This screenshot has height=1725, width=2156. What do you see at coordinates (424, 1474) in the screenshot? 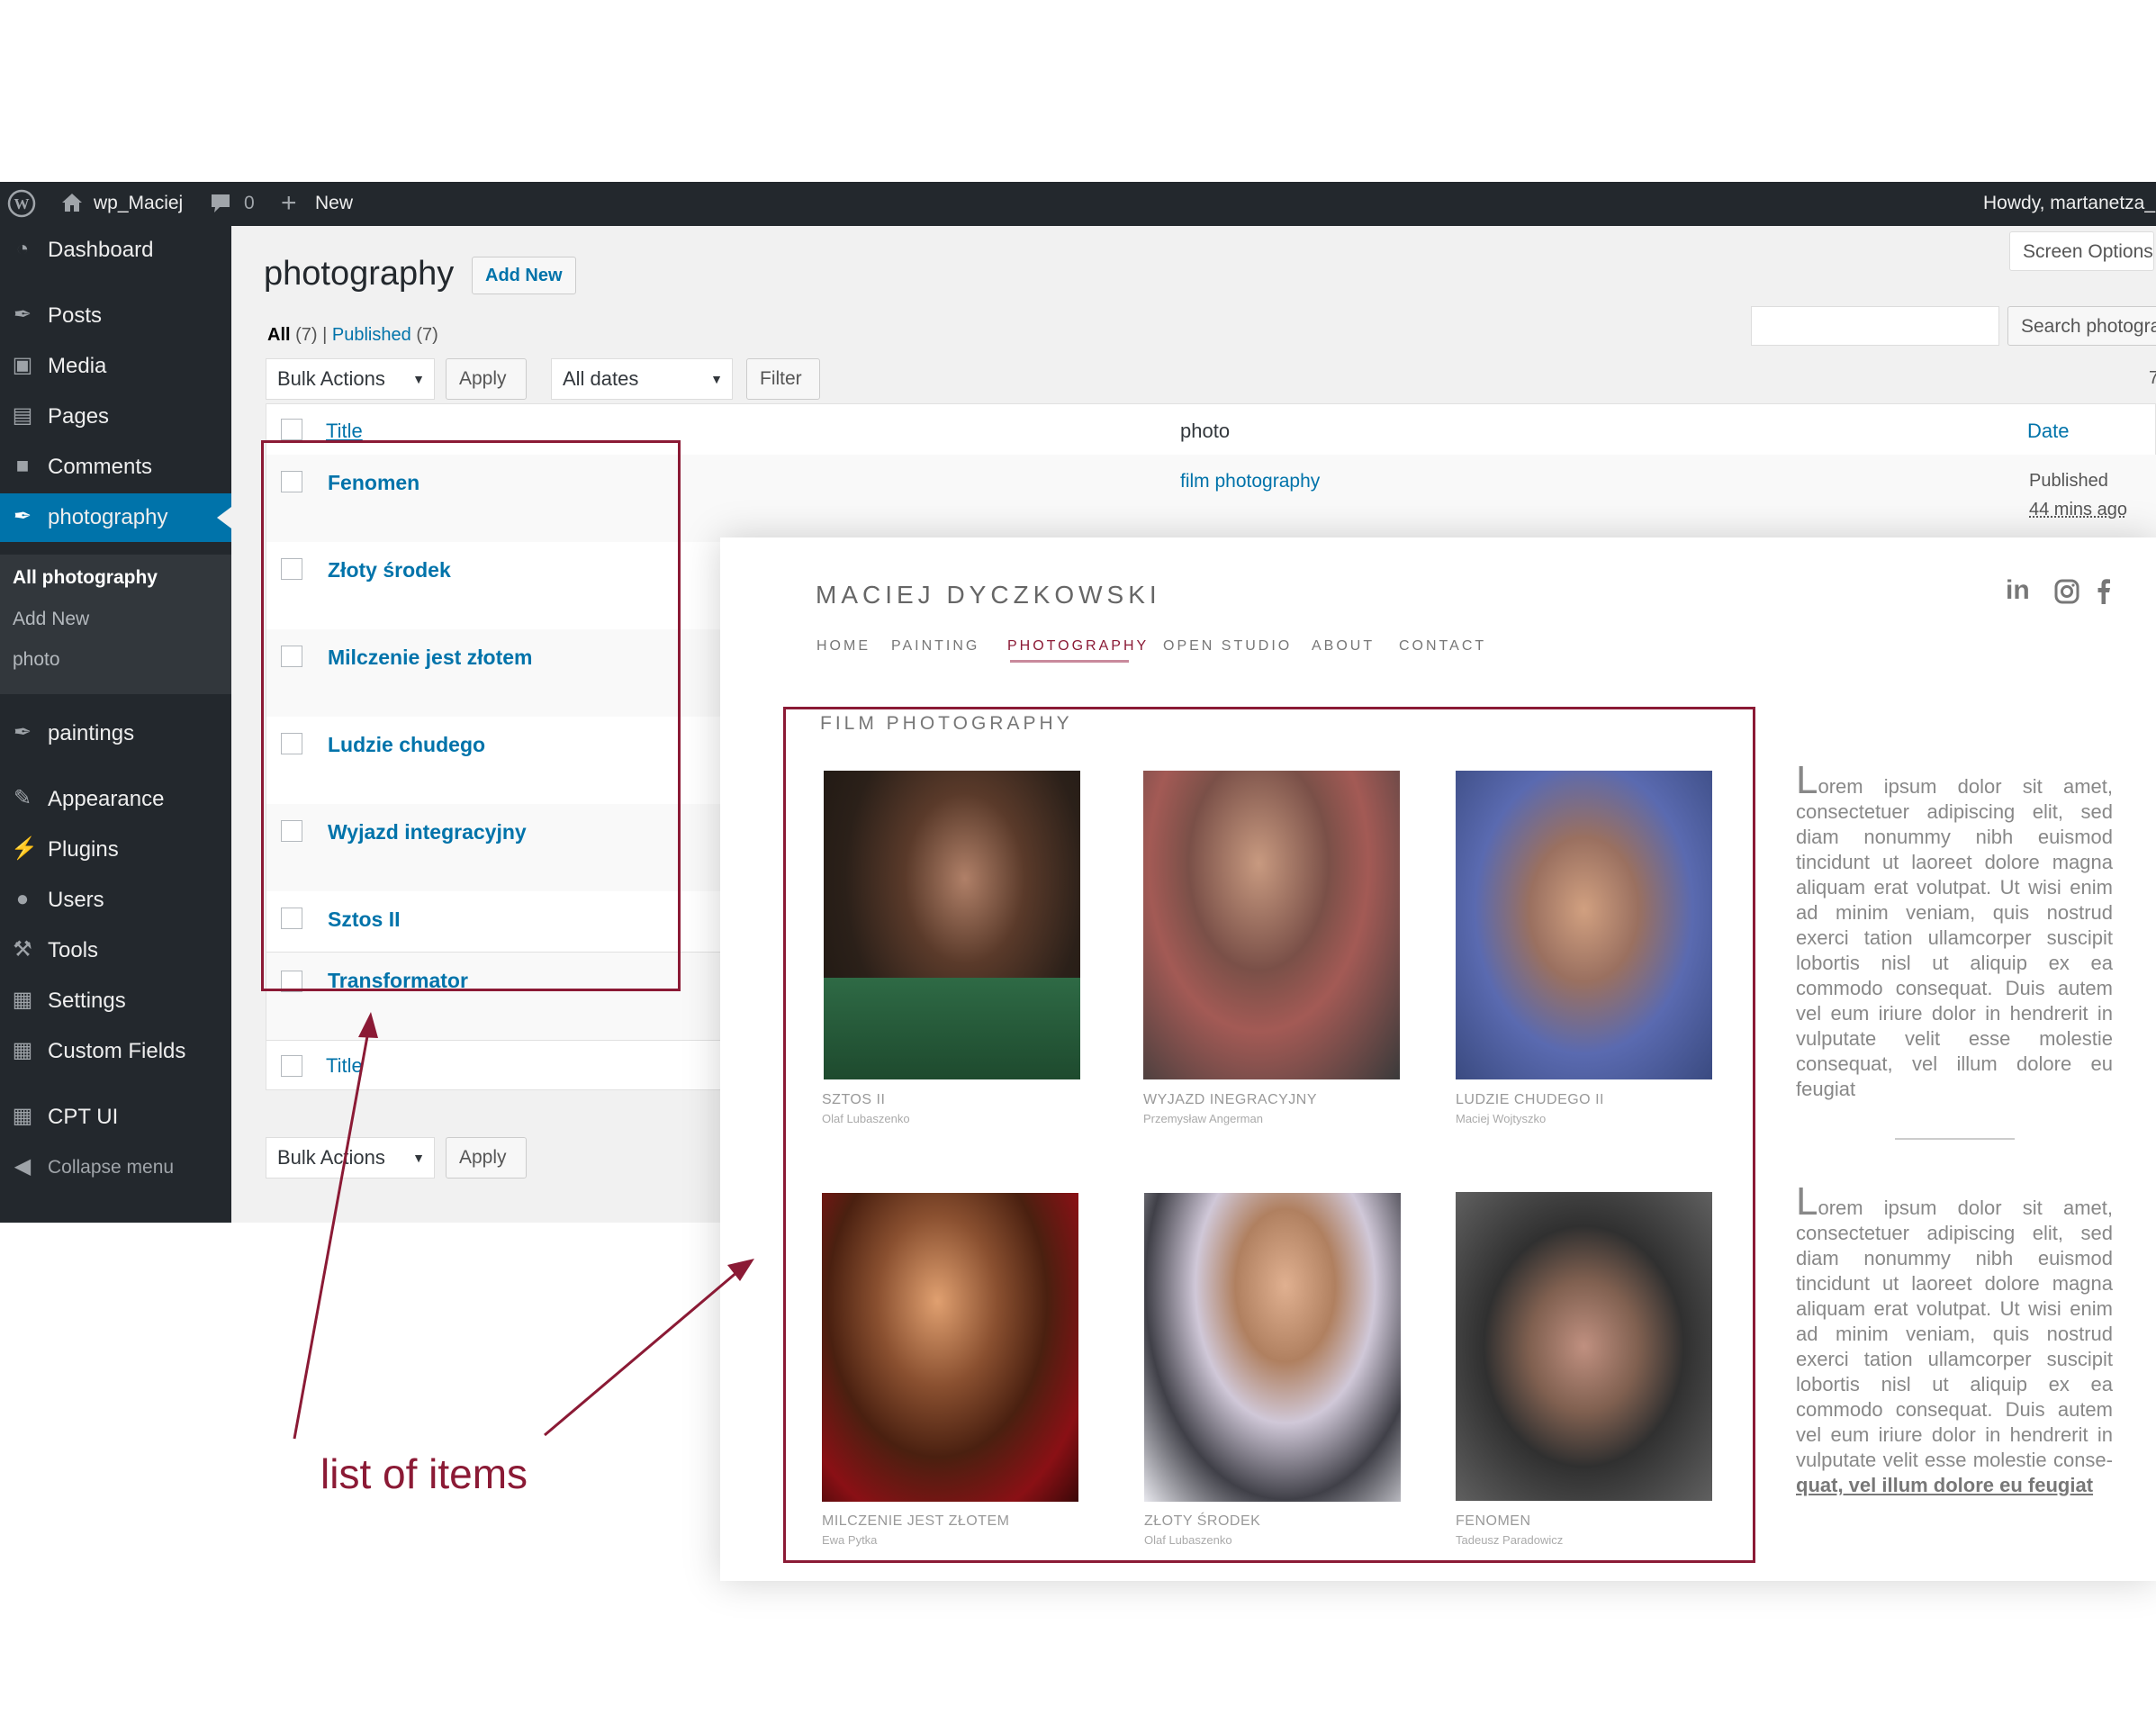
I see `annotation-label: list of items` at bounding box center [424, 1474].